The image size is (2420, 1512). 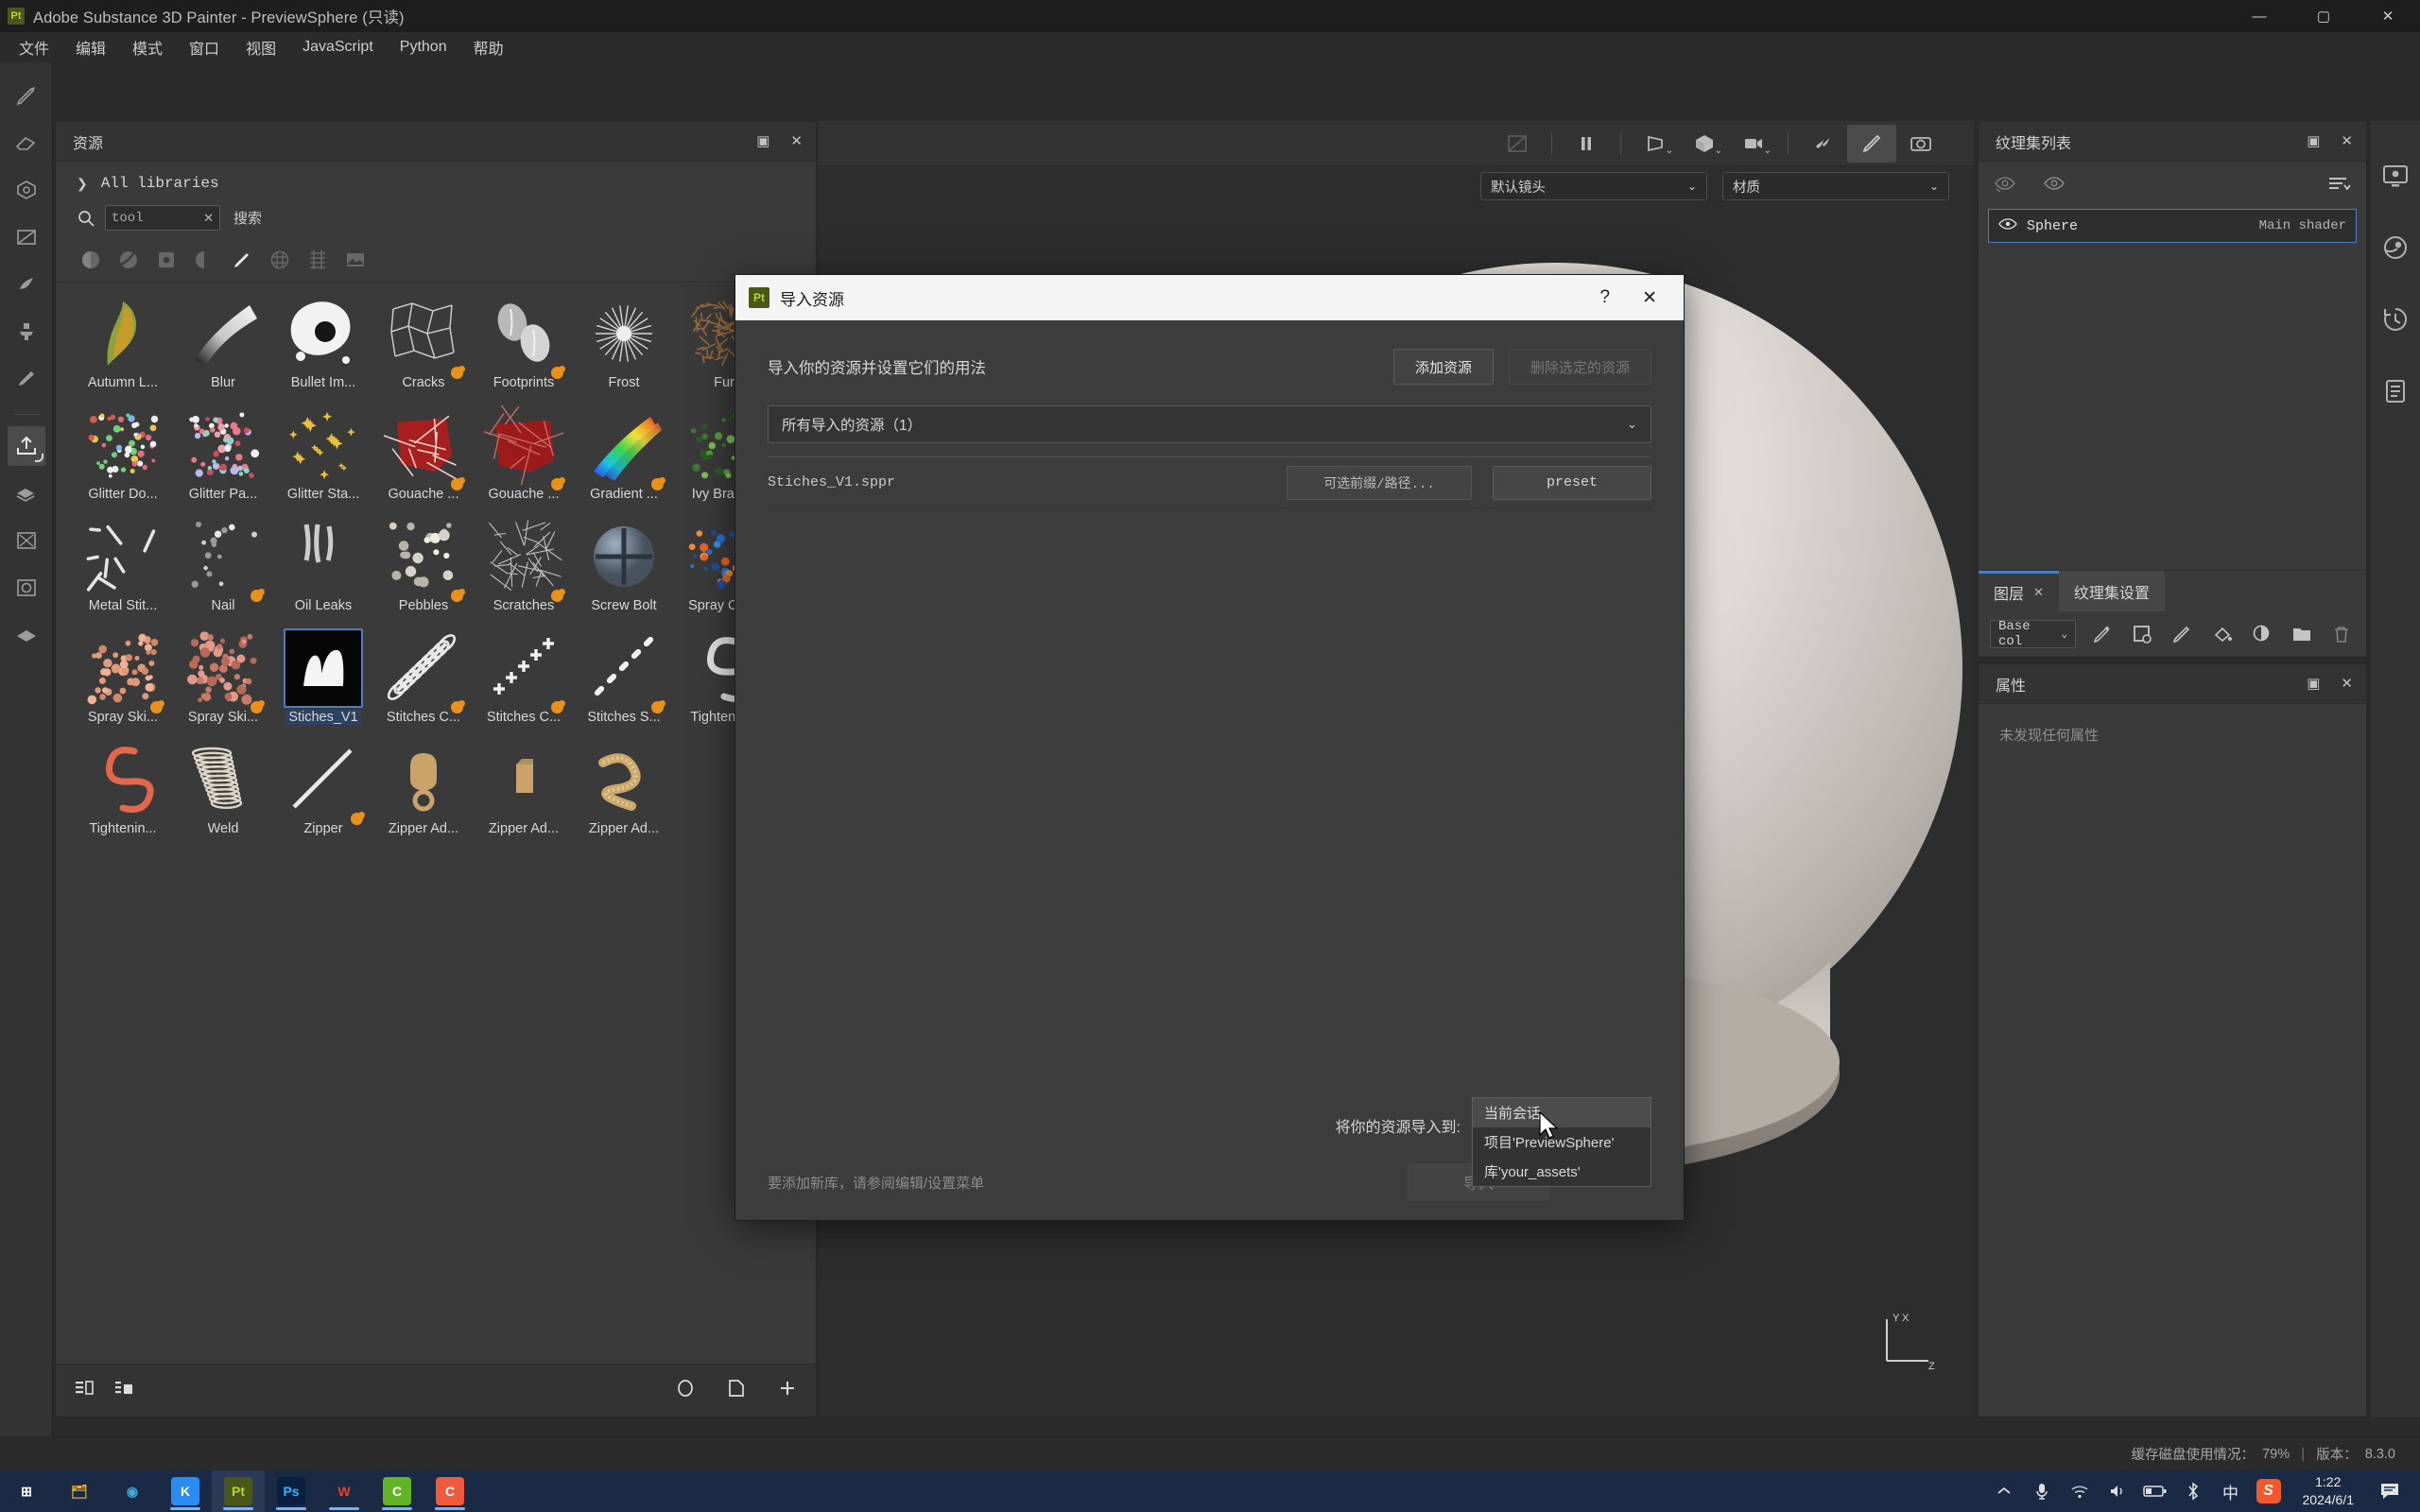 What do you see at coordinates (323, 682) in the screenshot?
I see `asset-cell: Stiches_V1` at bounding box center [323, 682].